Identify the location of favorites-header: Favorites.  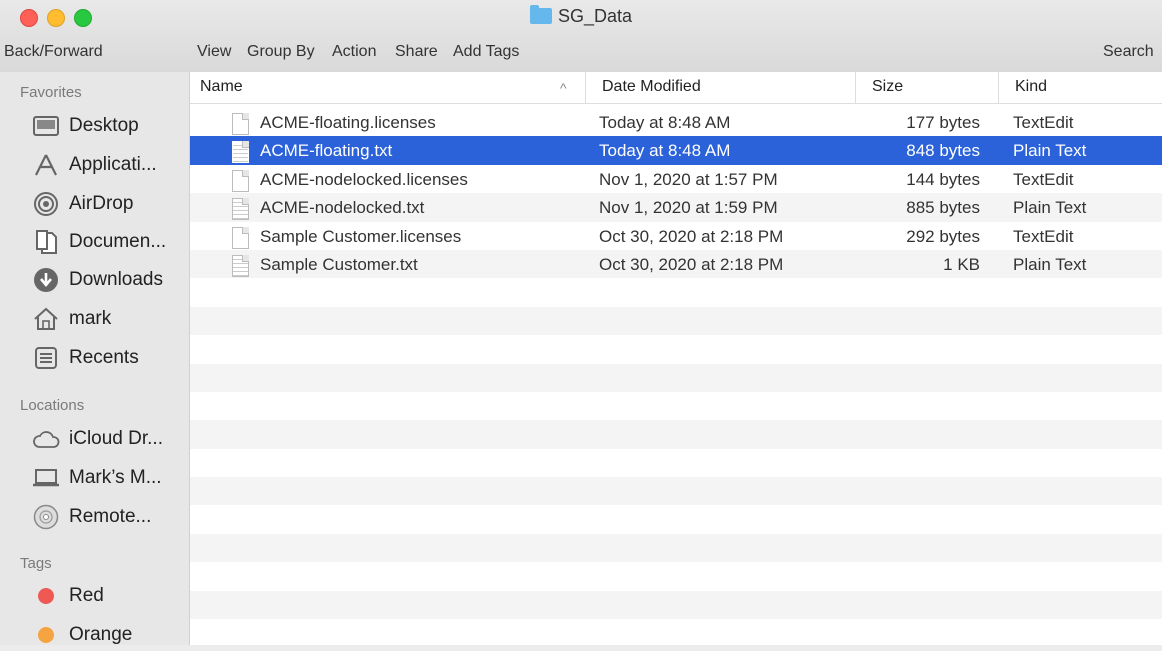
(51, 92).